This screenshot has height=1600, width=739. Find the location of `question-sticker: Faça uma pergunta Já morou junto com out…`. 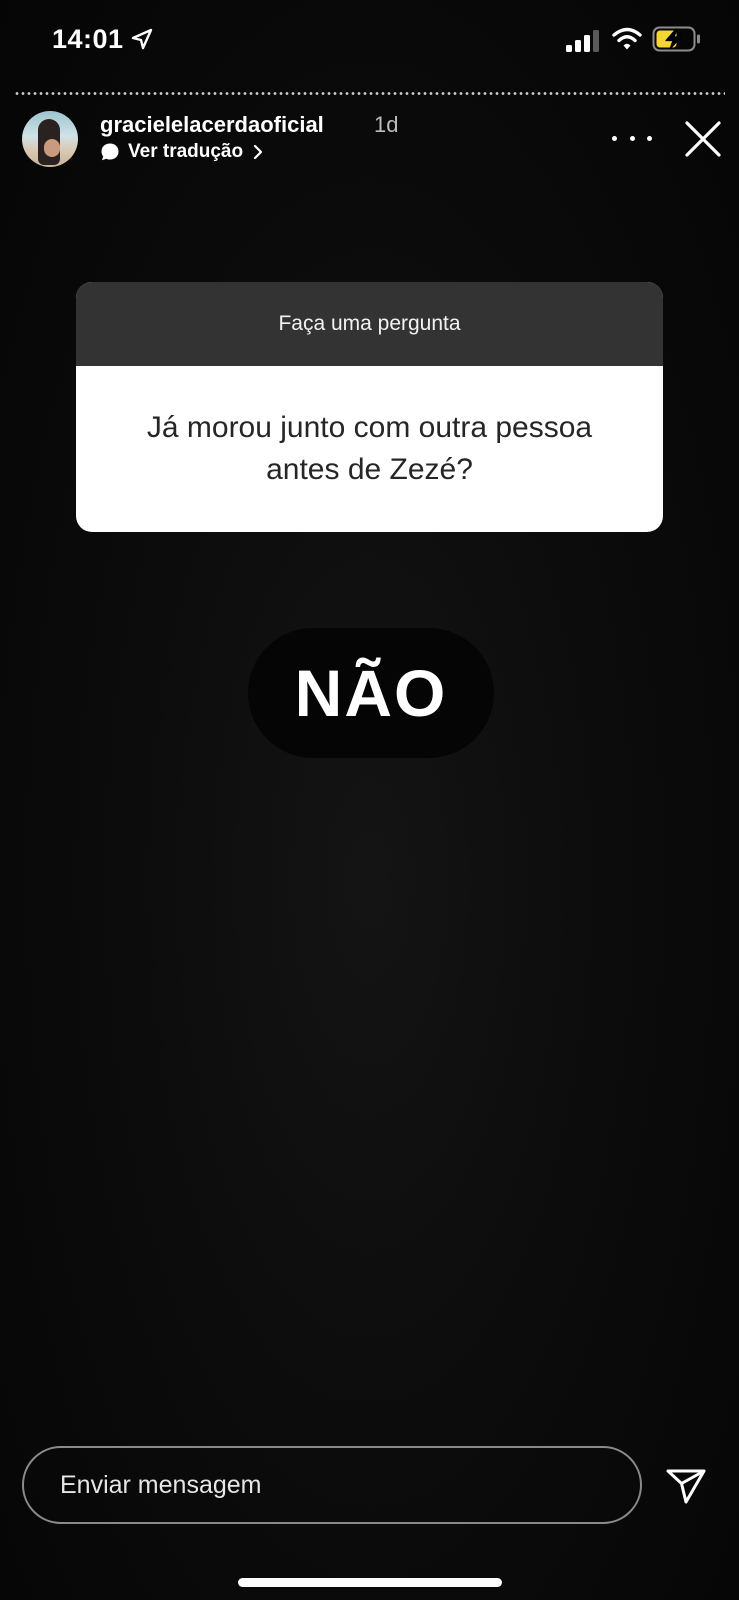

question-sticker: Faça uma pergunta Já morou junto com out… is located at coordinates (369, 407).